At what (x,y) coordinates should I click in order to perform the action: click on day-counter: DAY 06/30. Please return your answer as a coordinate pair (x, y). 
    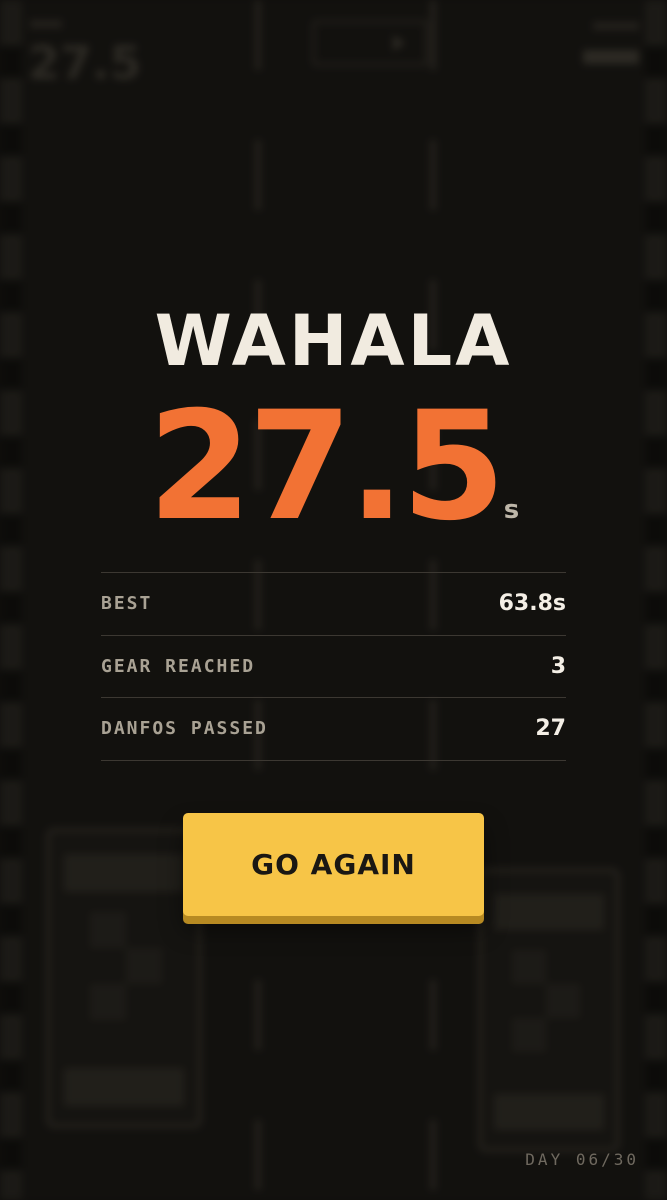
    Looking at the image, I should click on (582, 1159).